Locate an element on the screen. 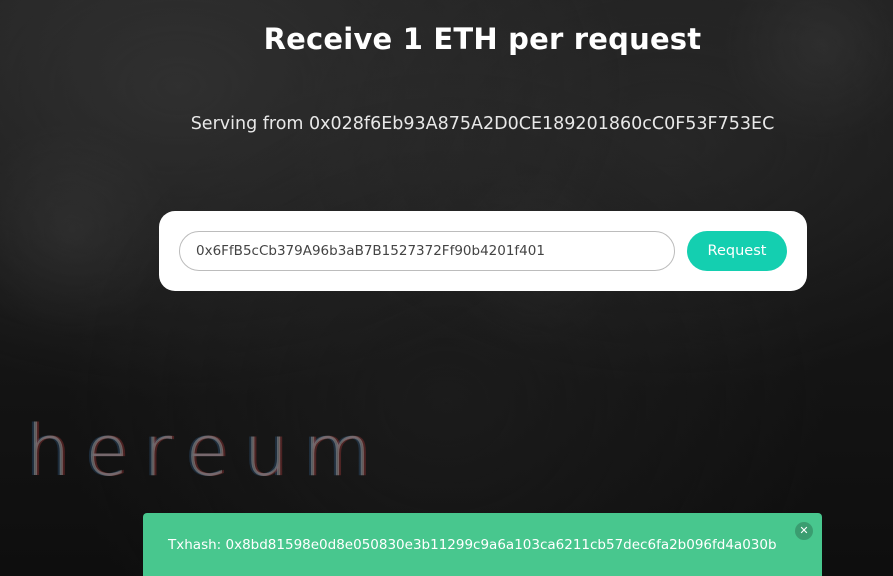 The height and width of the screenshot is (576, 893). ethereum-background-logo: hereum is located at coordinates (206, 451).